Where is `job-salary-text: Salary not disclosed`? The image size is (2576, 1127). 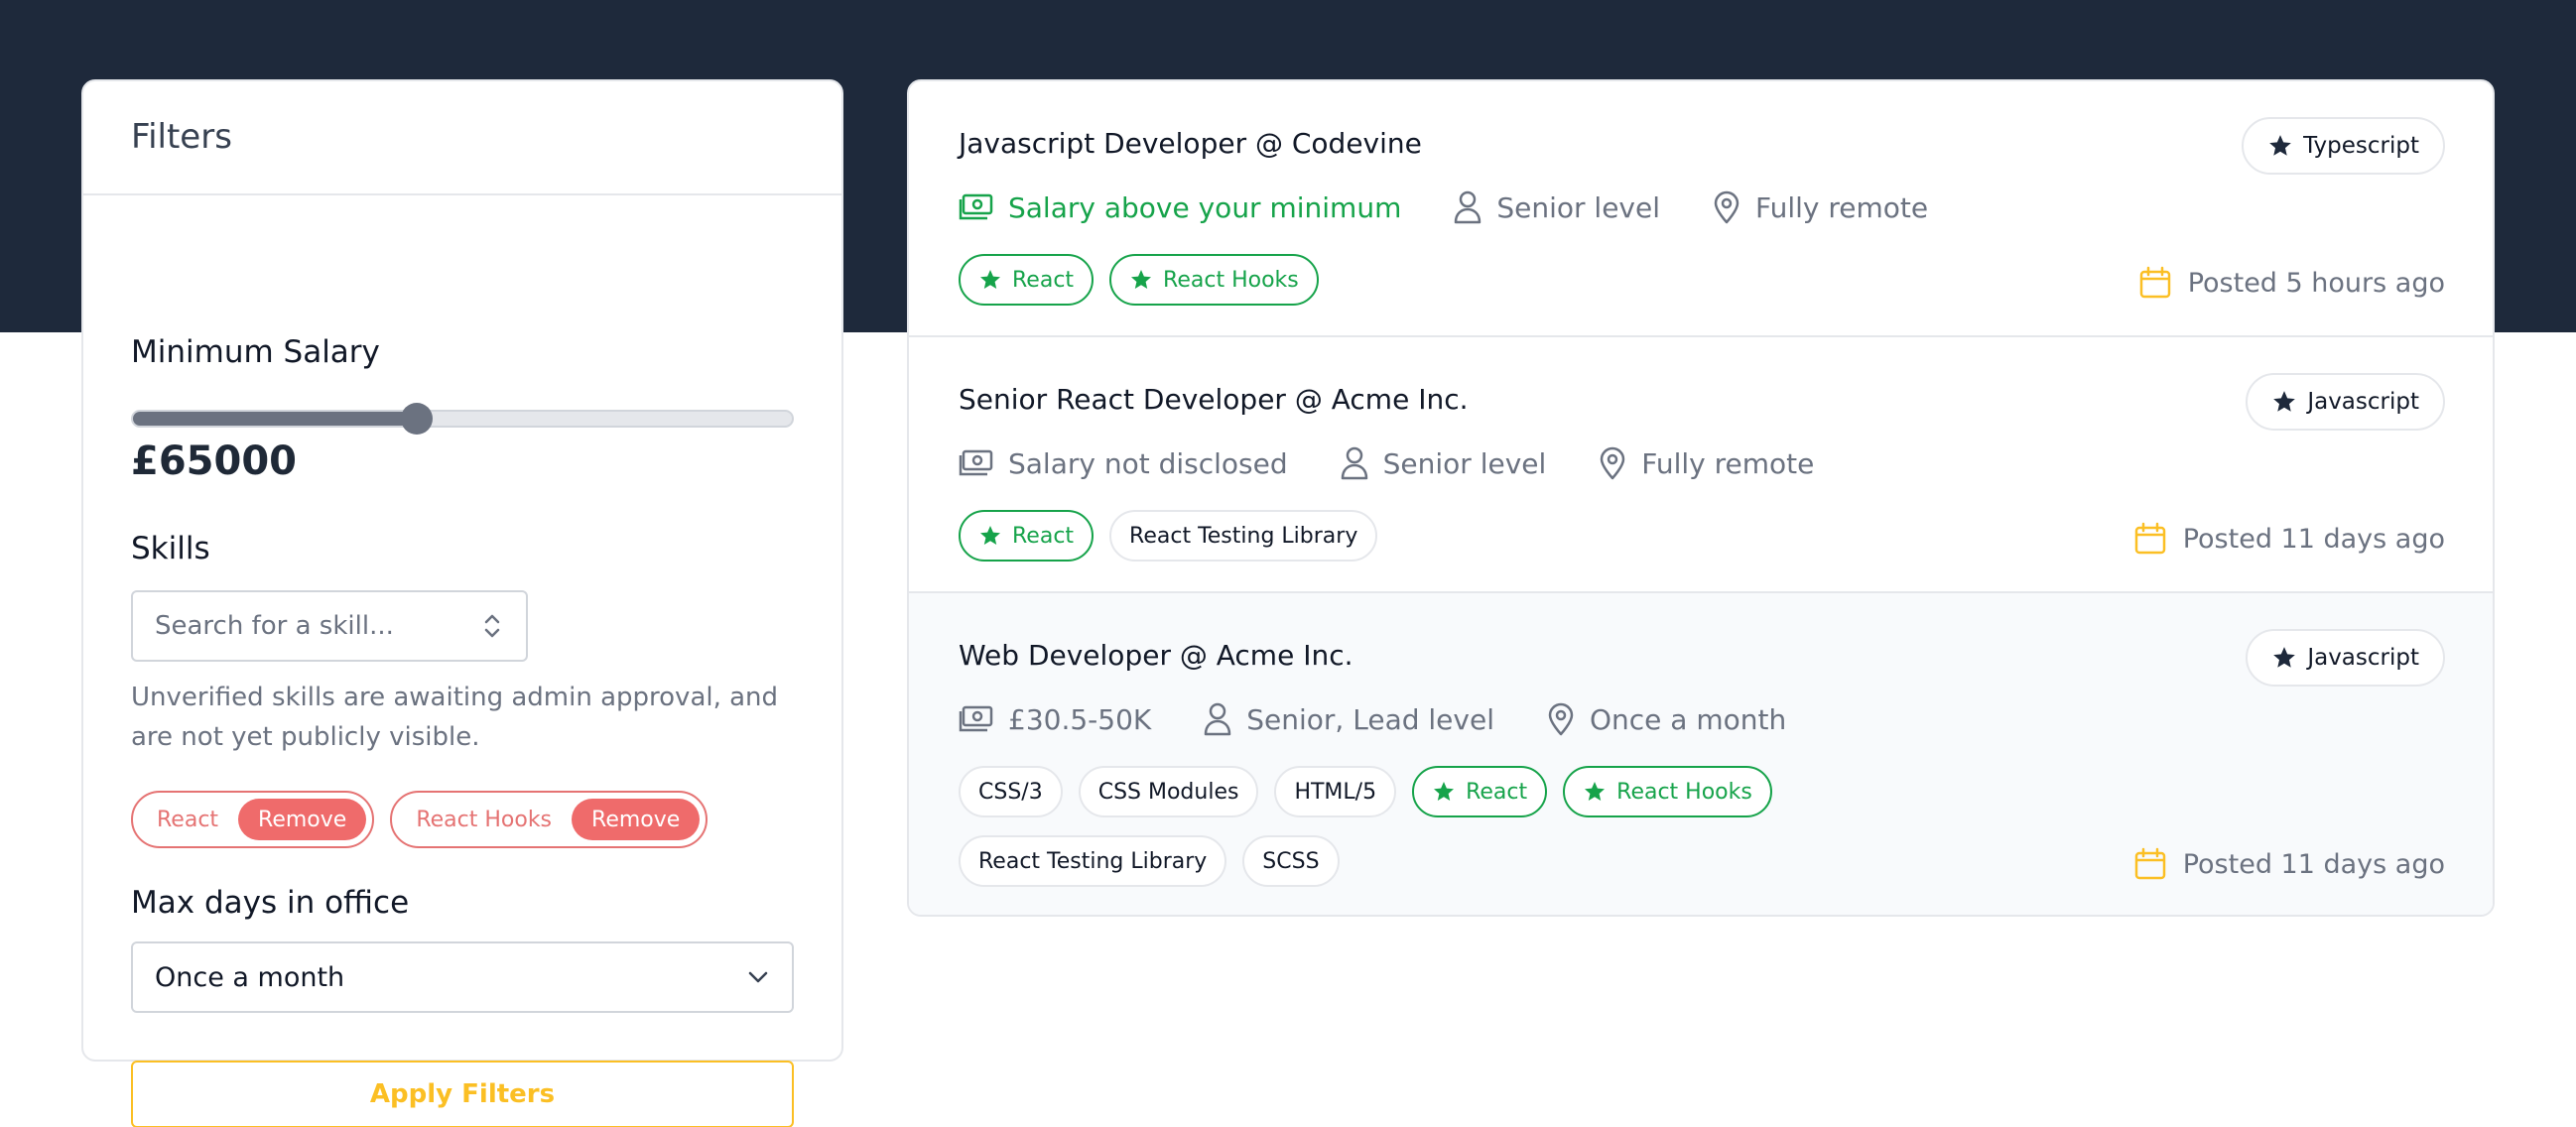
job-salary-text: Salary not disclosed is located at coordinates (1148, 463).